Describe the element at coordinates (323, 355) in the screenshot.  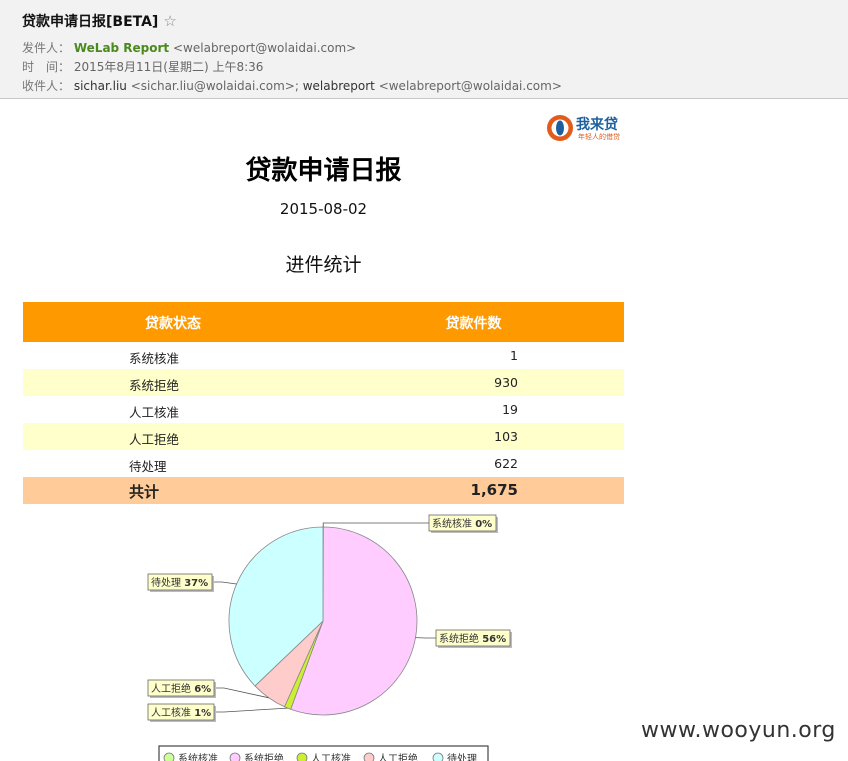
I see `table-row: 系统核准 1` at that location.